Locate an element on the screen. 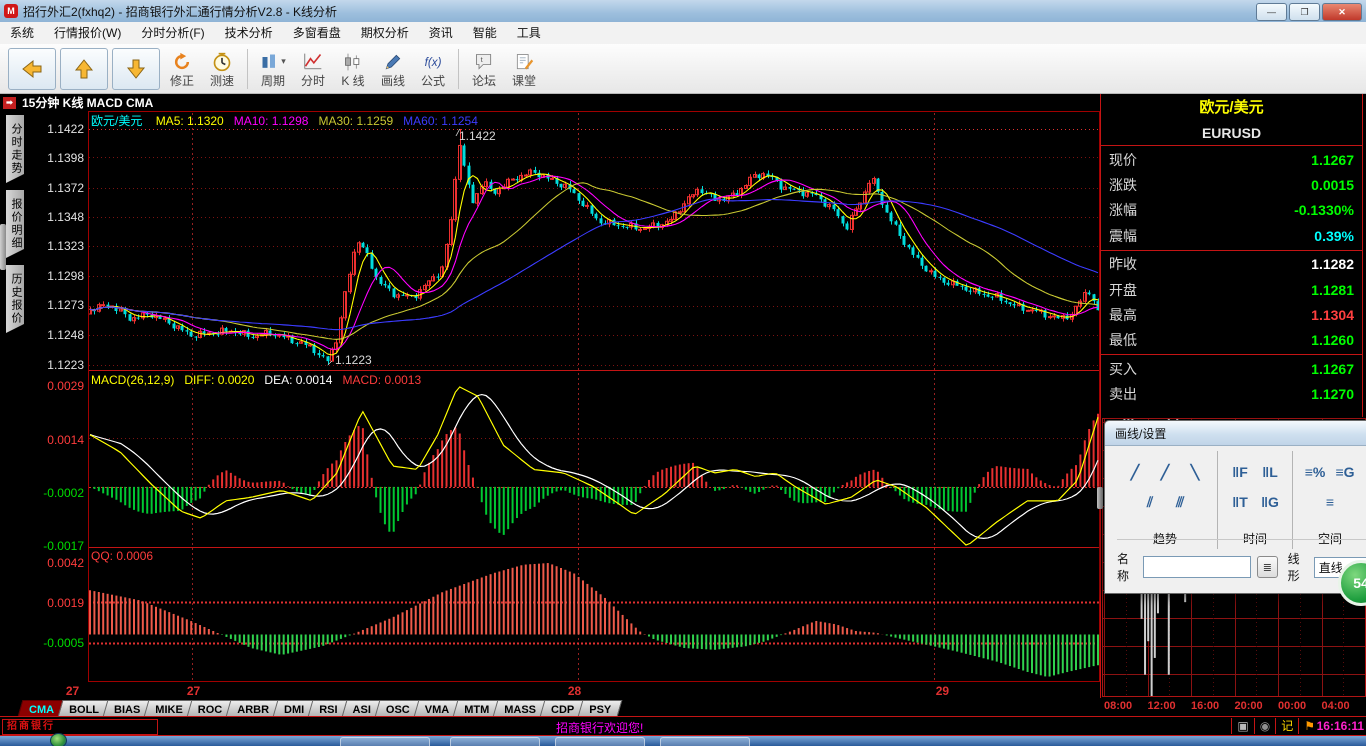  start-button is located at coordinates (58, 739).